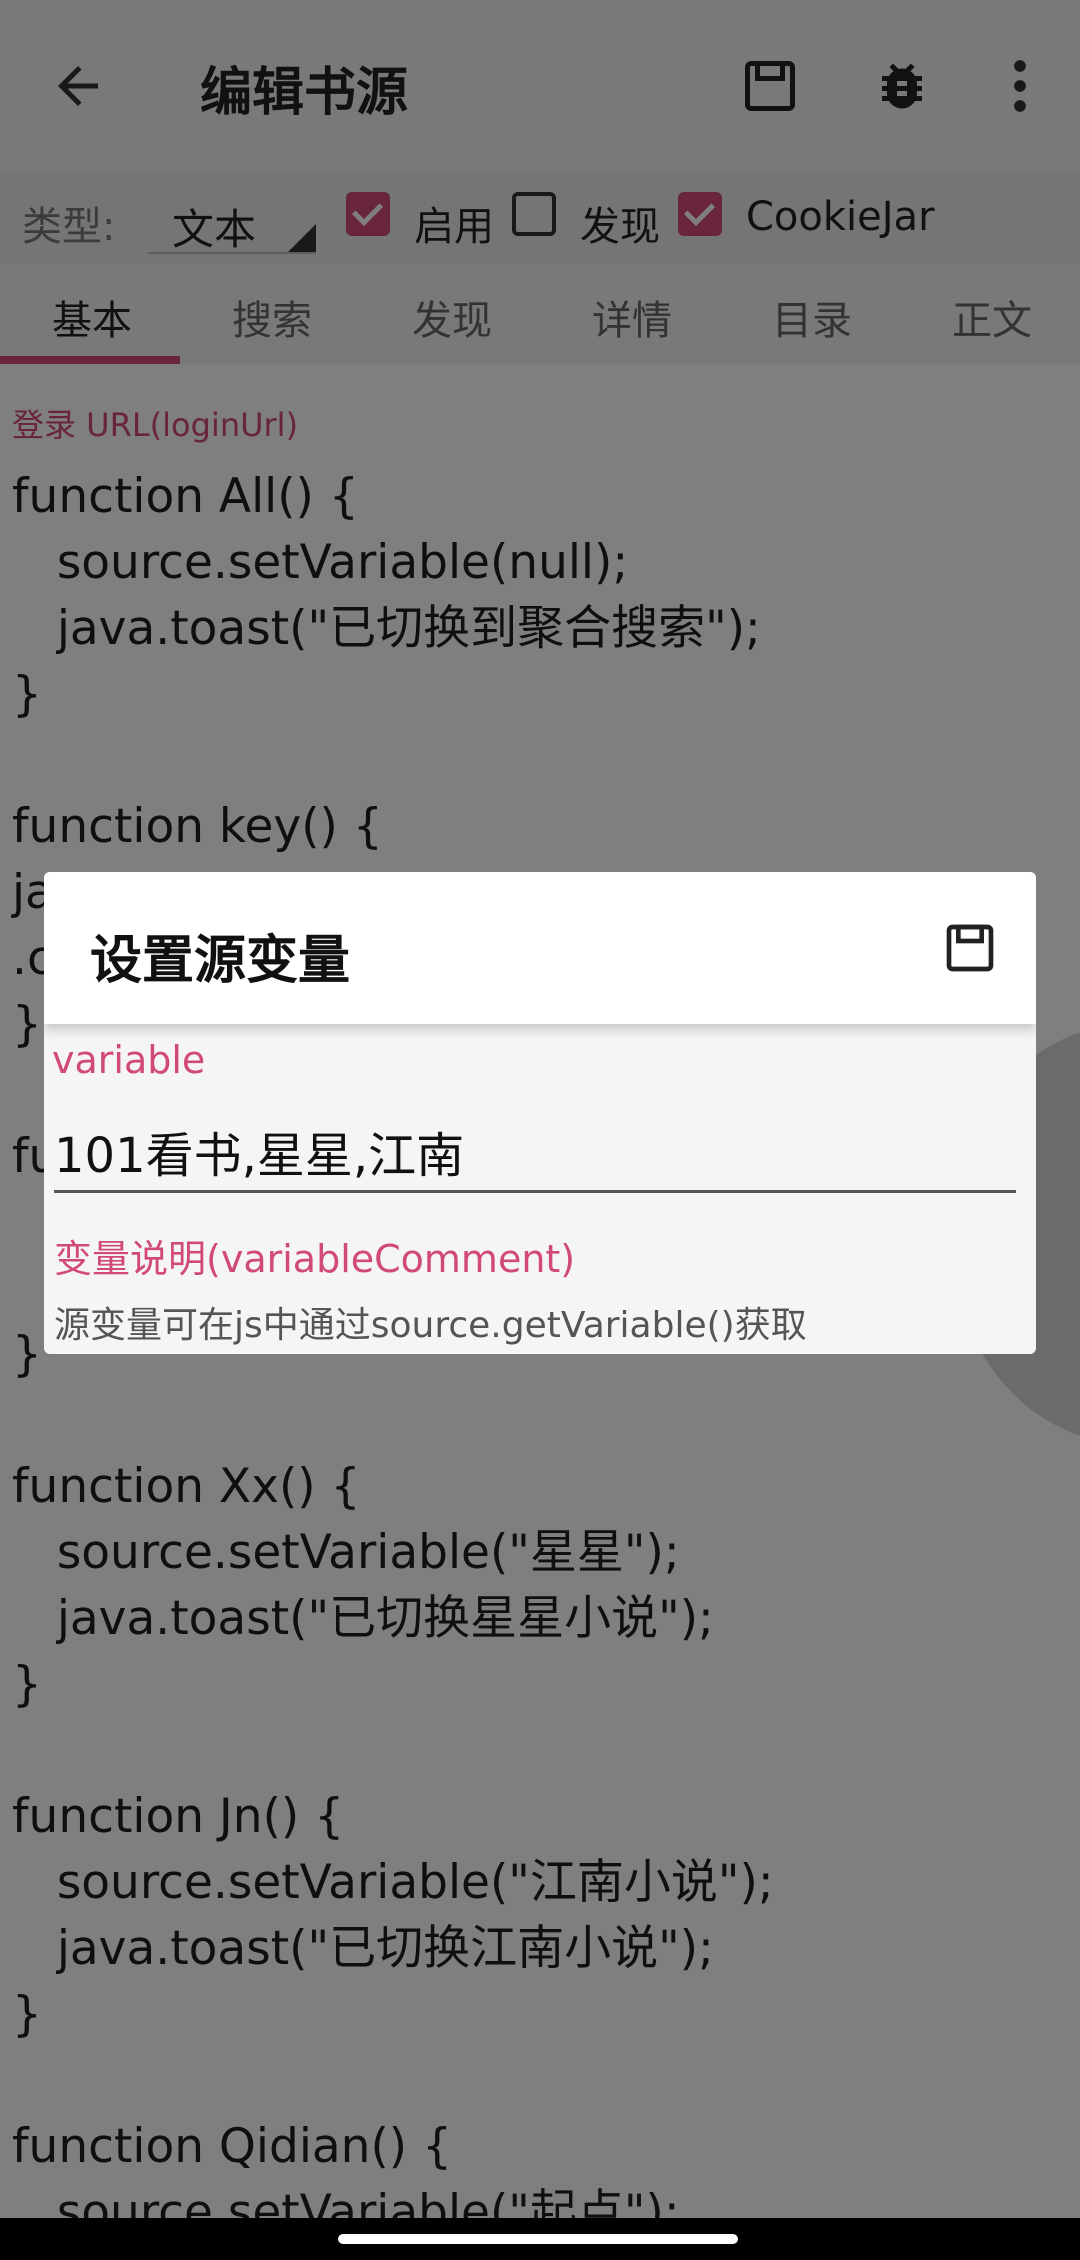 The width and height of the screenshot is (1080, 2260). I want to click on home-indicator, so click(538, 2239).